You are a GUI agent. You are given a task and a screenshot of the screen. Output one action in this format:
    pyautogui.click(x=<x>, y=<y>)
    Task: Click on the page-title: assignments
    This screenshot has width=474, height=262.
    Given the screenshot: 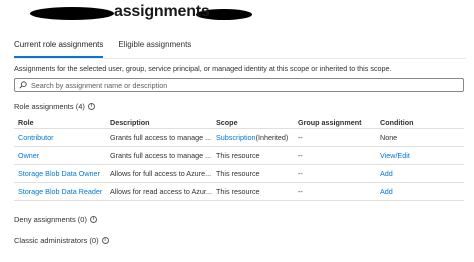 What is the action you would take?
    pyautogui.click(x=162, y=11)
    